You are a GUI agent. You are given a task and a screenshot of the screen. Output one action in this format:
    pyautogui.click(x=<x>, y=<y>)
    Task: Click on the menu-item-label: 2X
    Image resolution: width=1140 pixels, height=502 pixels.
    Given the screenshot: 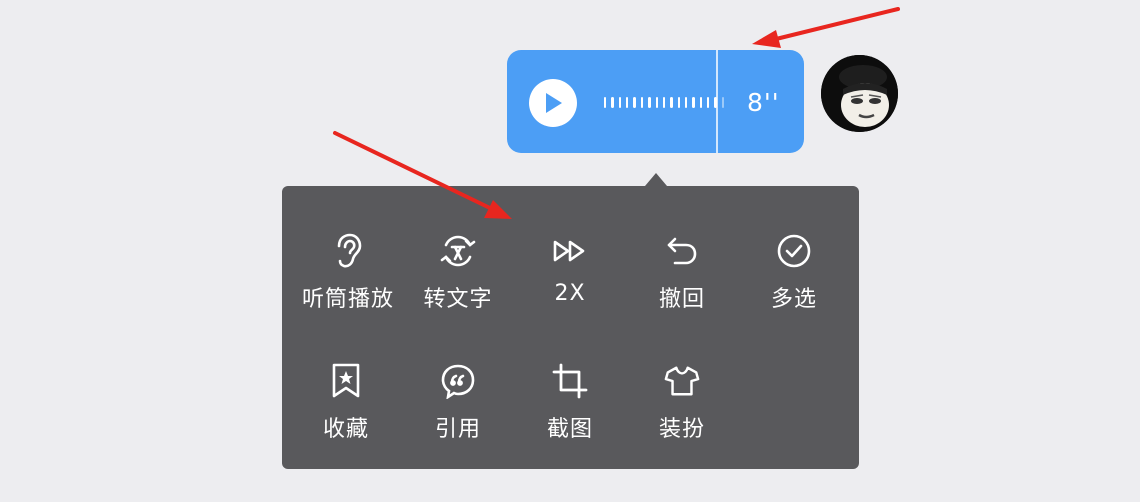 What is the action you would take?
    pyautogui.click(x=570, y=293)
    